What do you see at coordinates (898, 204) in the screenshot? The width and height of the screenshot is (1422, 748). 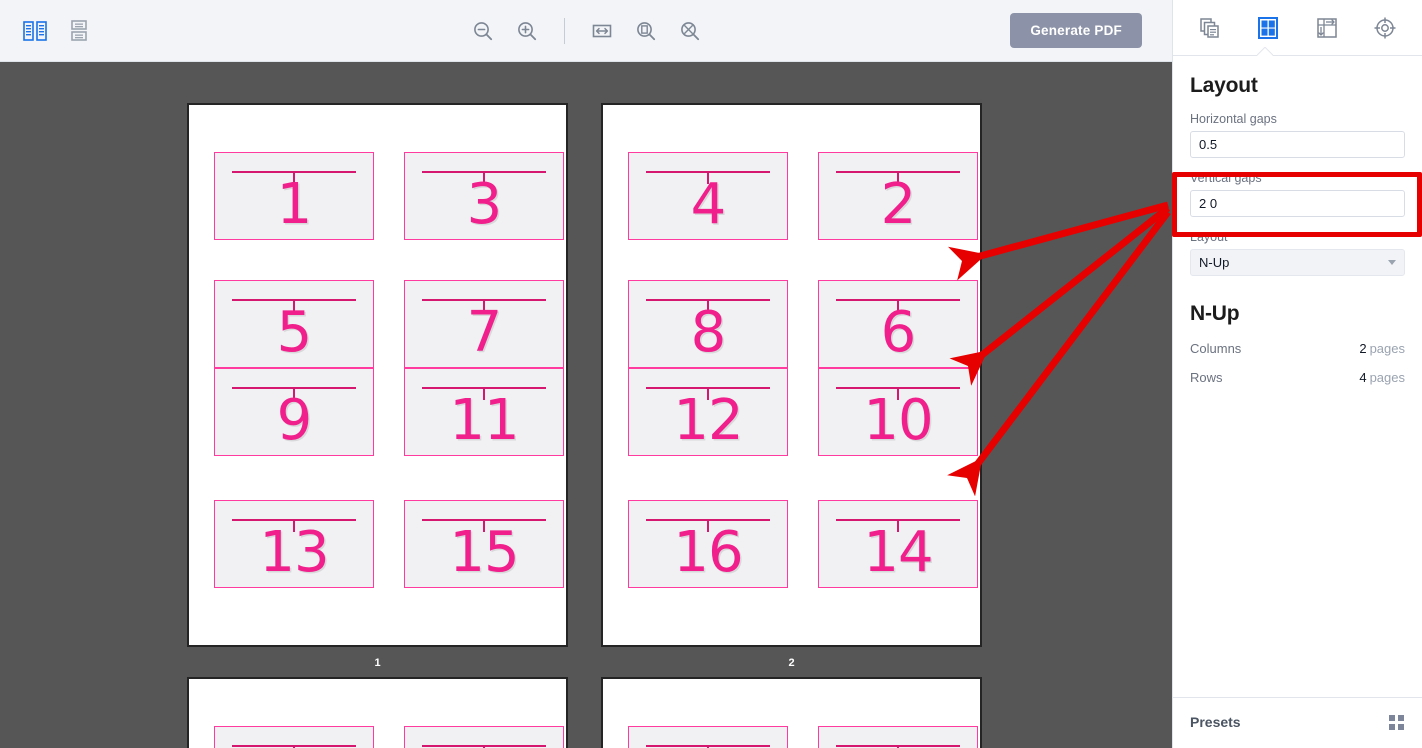 I see `page-number-label: 2` at bounding box center [898, 204].